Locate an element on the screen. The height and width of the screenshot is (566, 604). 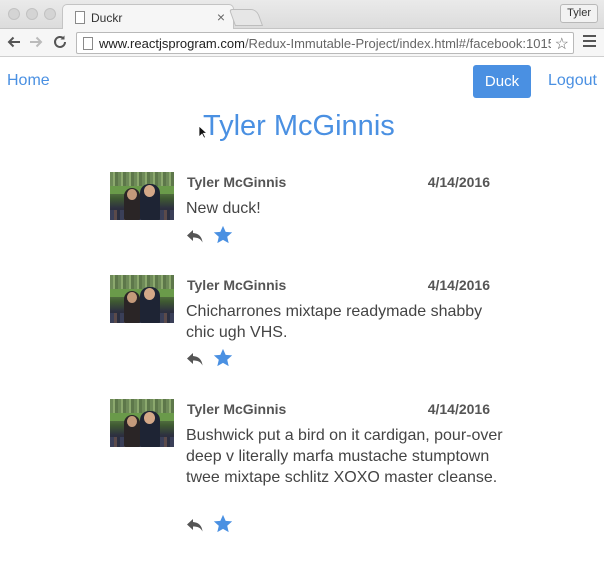
window-close-button is located at coordinates (14, 14).